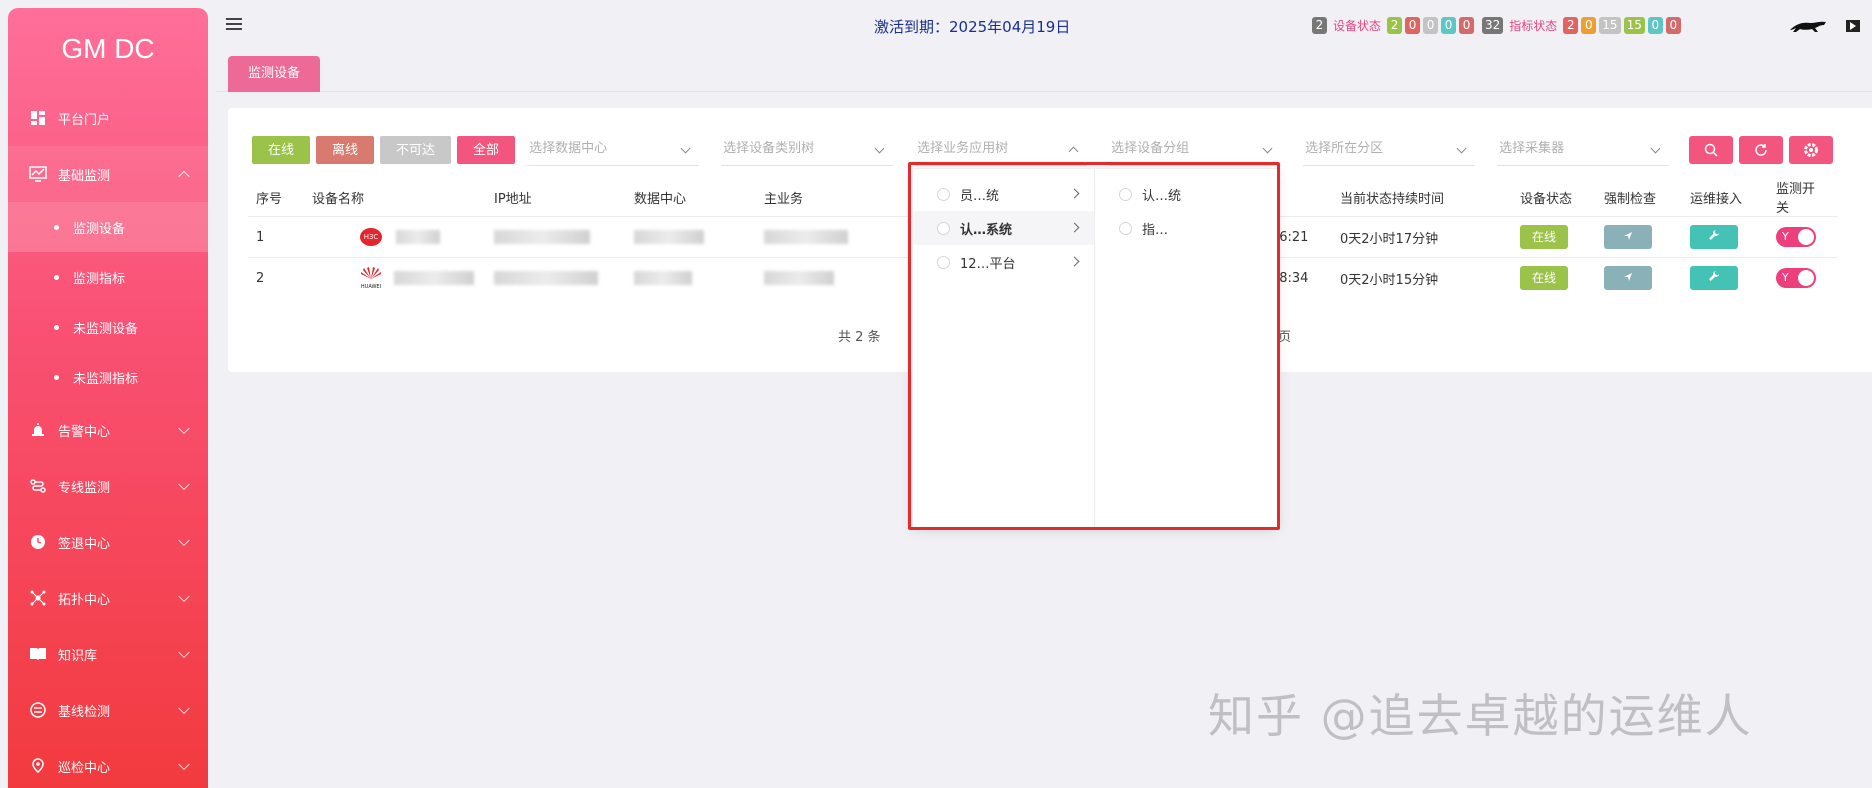 The width and height of the screenshot is (1872, 788). I want to click on sidebar-subitem-unmonitored-indicators: 未监测指标, so click(108, 377).